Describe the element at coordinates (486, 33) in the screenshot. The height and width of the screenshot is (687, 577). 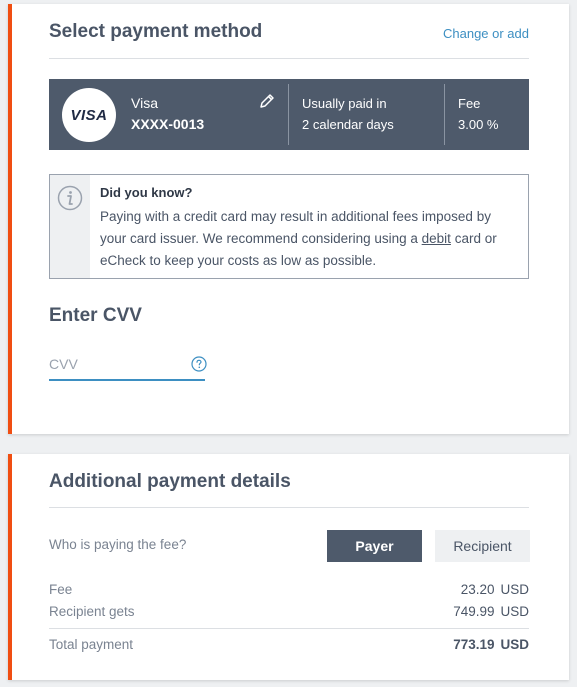
I see `change-or-add-link: Change or add` at that location.